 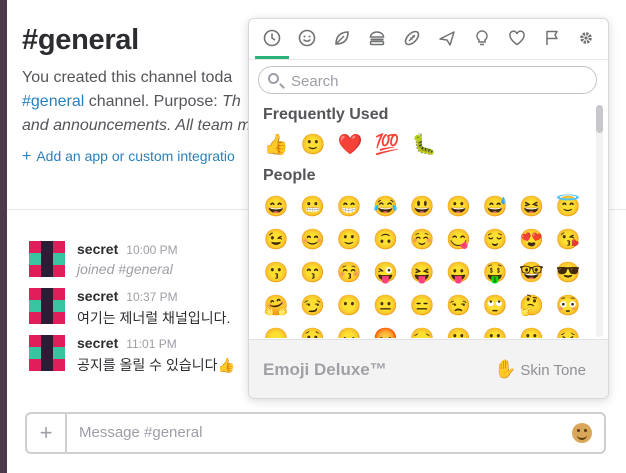 I want to click on airplane-icon, so click(x=447, y=38).